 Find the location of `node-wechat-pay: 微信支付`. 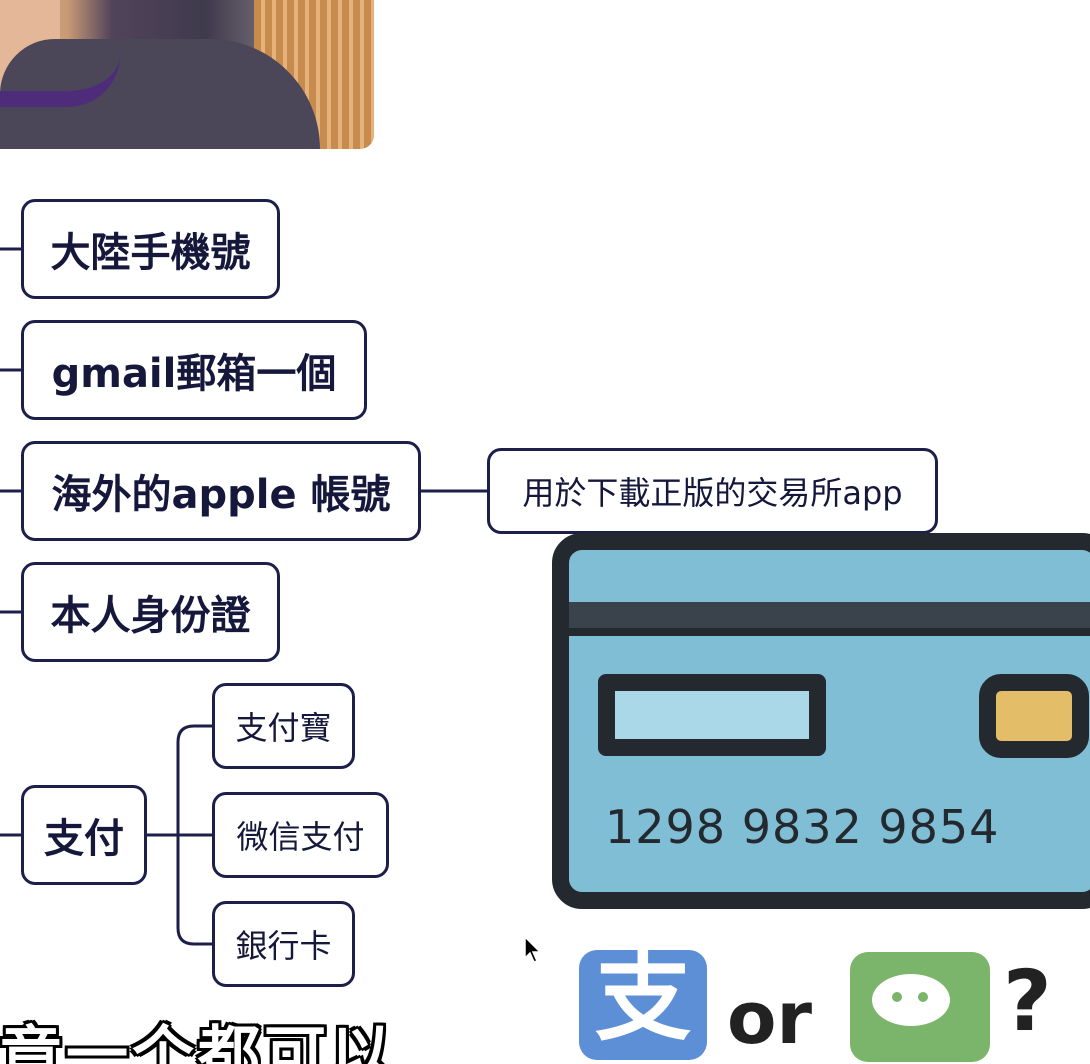

node-wechat-pay: 微信支付 is located at coordinates (300, 835).